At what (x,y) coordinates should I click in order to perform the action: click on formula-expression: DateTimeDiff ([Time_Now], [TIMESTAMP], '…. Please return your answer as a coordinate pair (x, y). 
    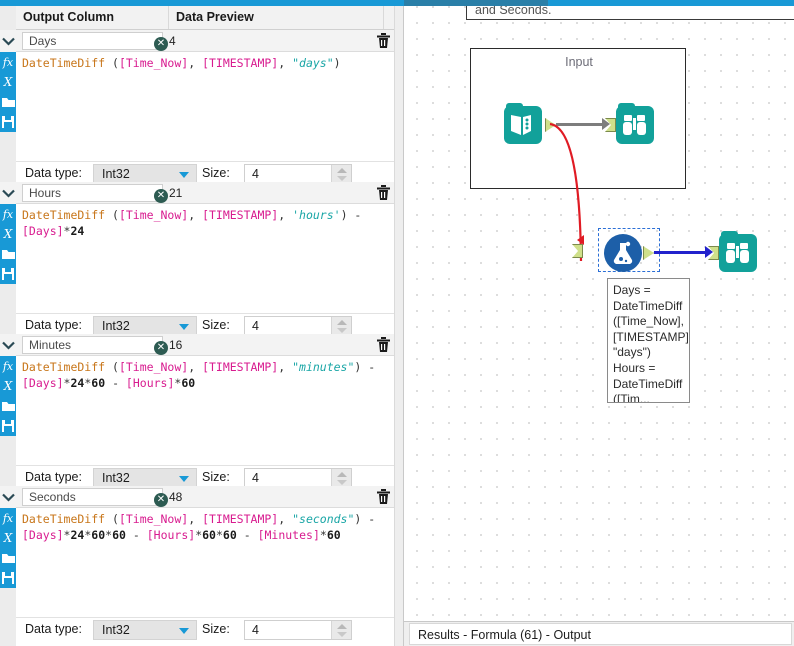
    Looking at the image, I should click on (195, 223).